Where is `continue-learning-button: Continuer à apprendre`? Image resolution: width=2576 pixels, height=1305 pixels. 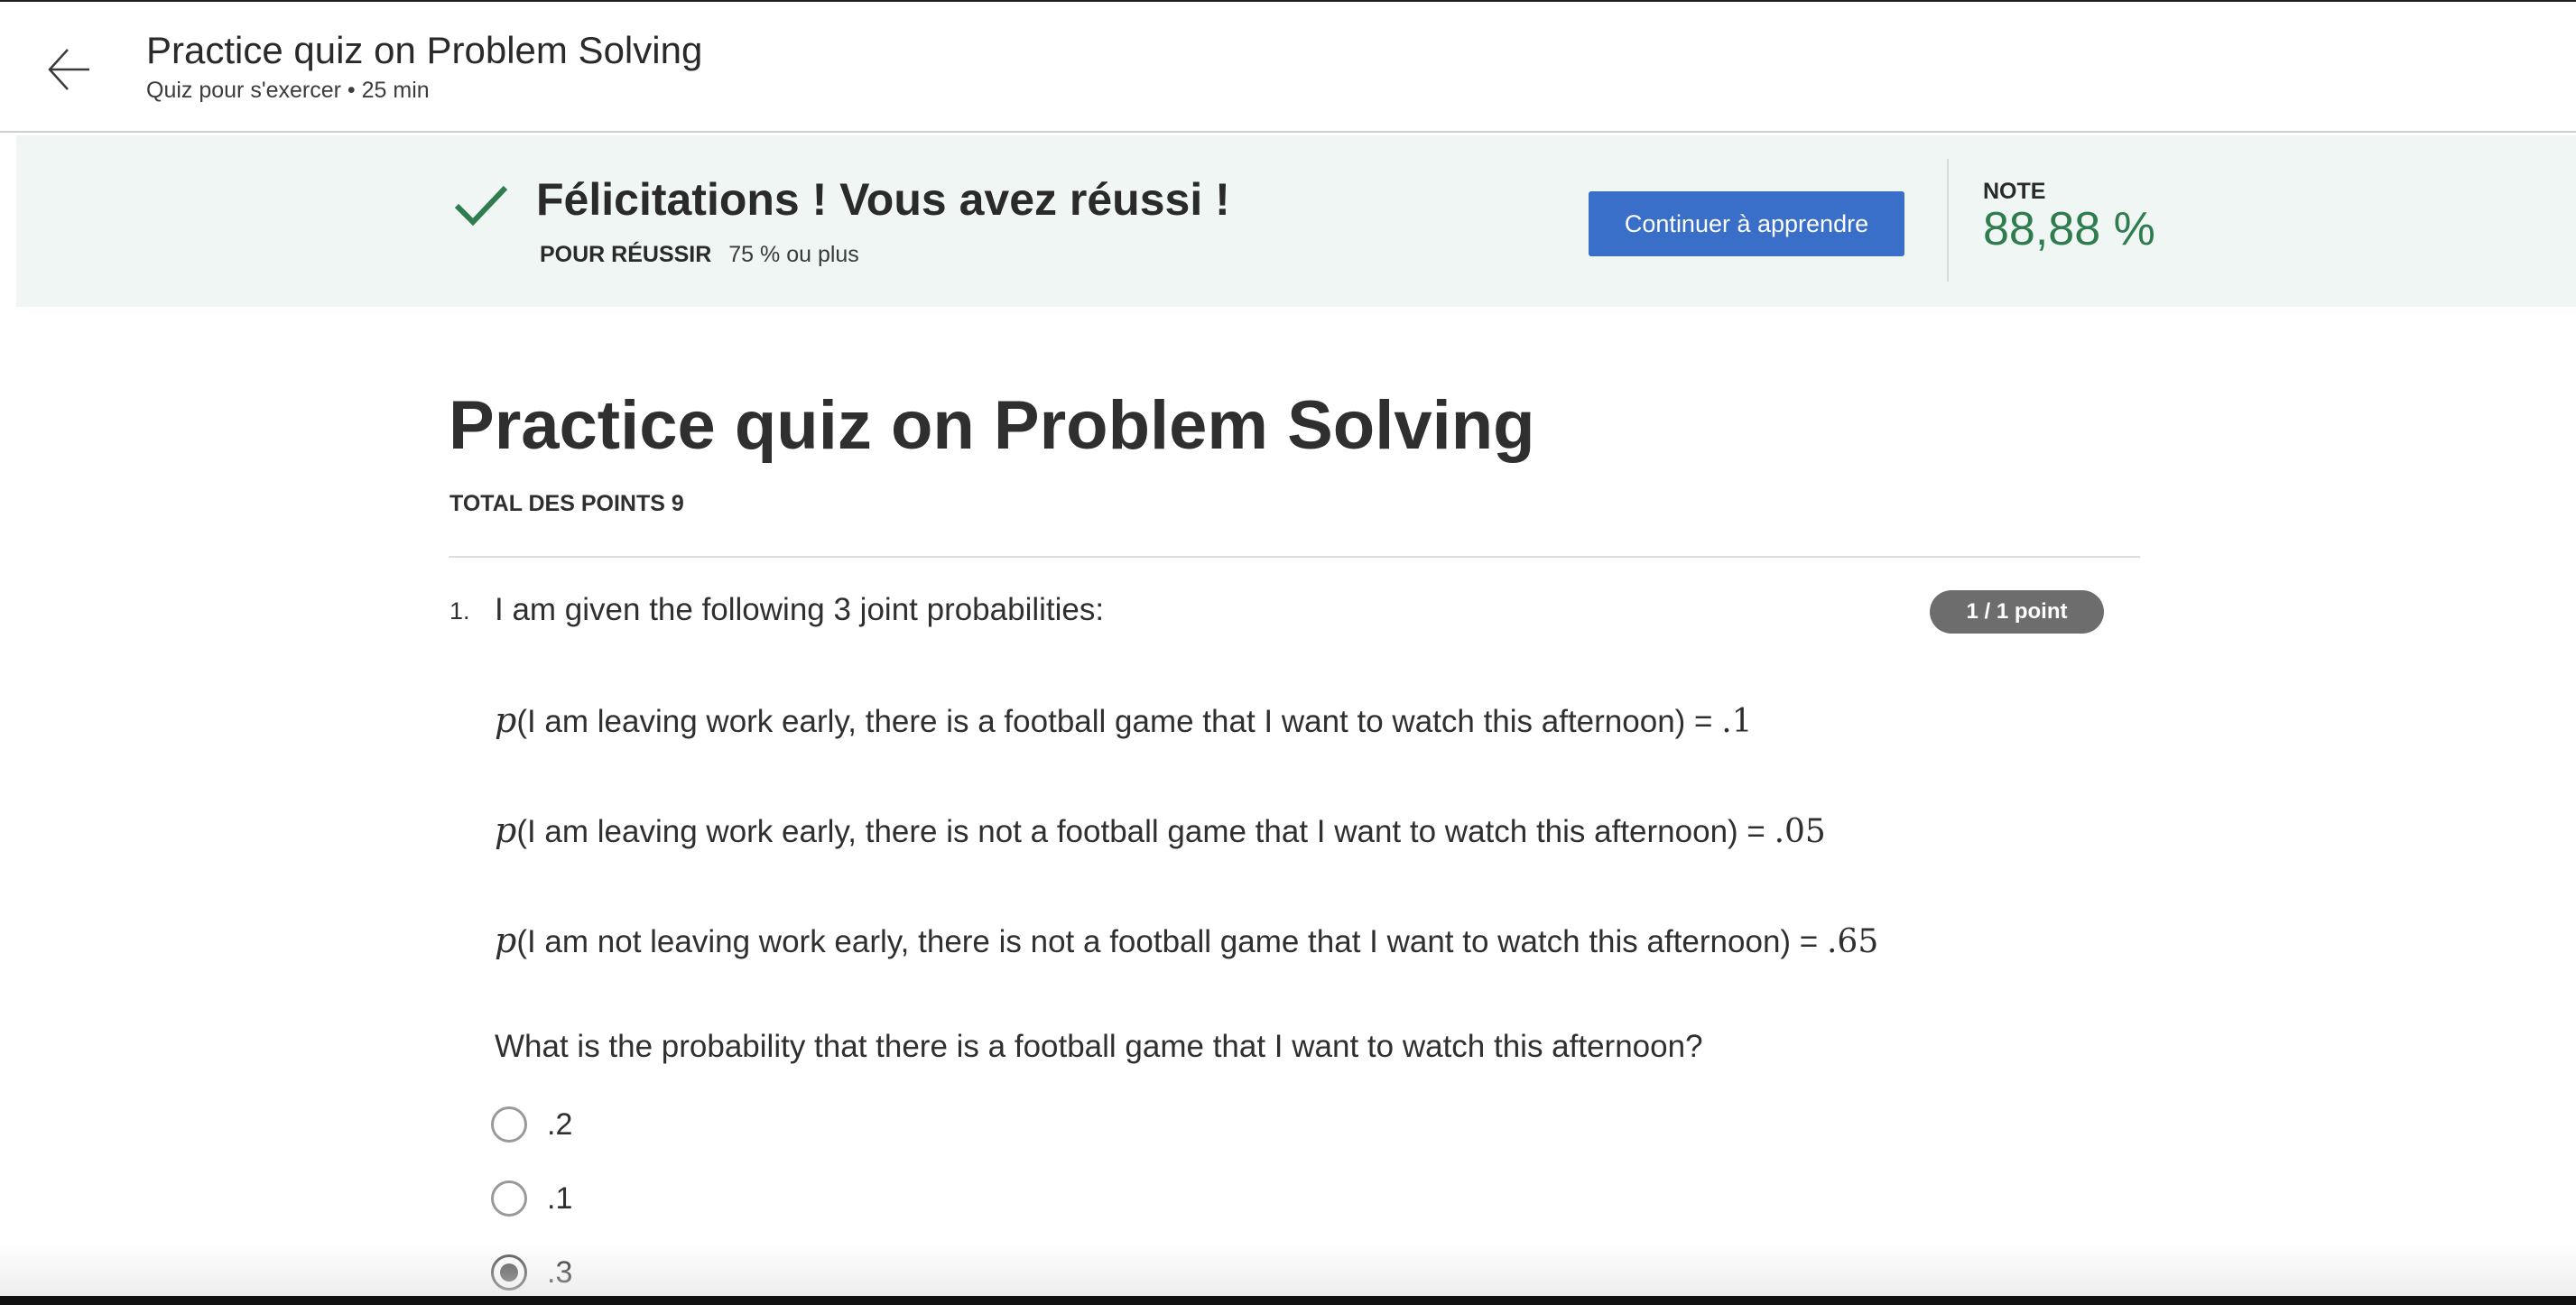
continue-learning-button: Continuer à apprendre is located at coordinates (1747, 223).